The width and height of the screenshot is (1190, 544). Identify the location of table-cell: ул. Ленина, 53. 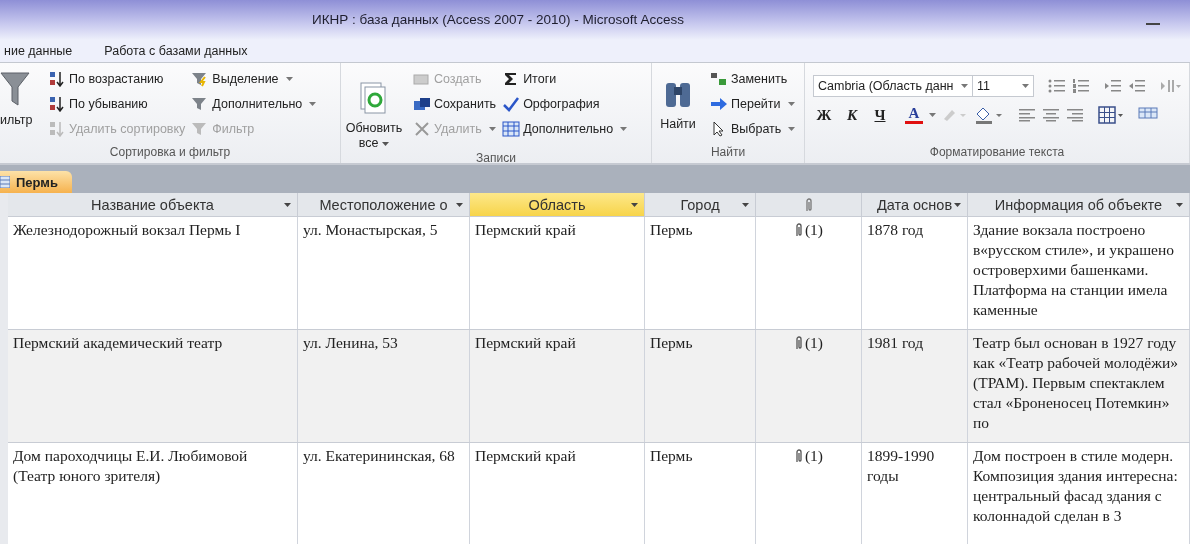
(384, 386).